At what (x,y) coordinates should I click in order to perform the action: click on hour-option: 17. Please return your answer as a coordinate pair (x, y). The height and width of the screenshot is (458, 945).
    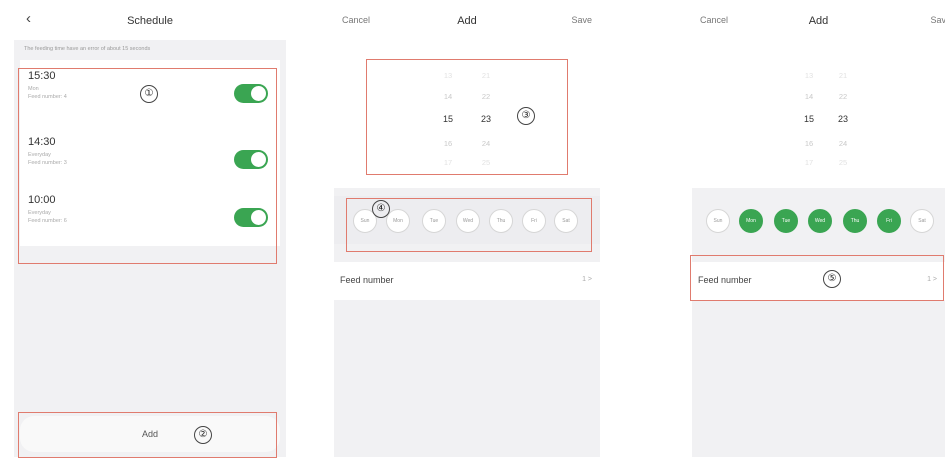
    Looking at the image, I should click on (809, 162).